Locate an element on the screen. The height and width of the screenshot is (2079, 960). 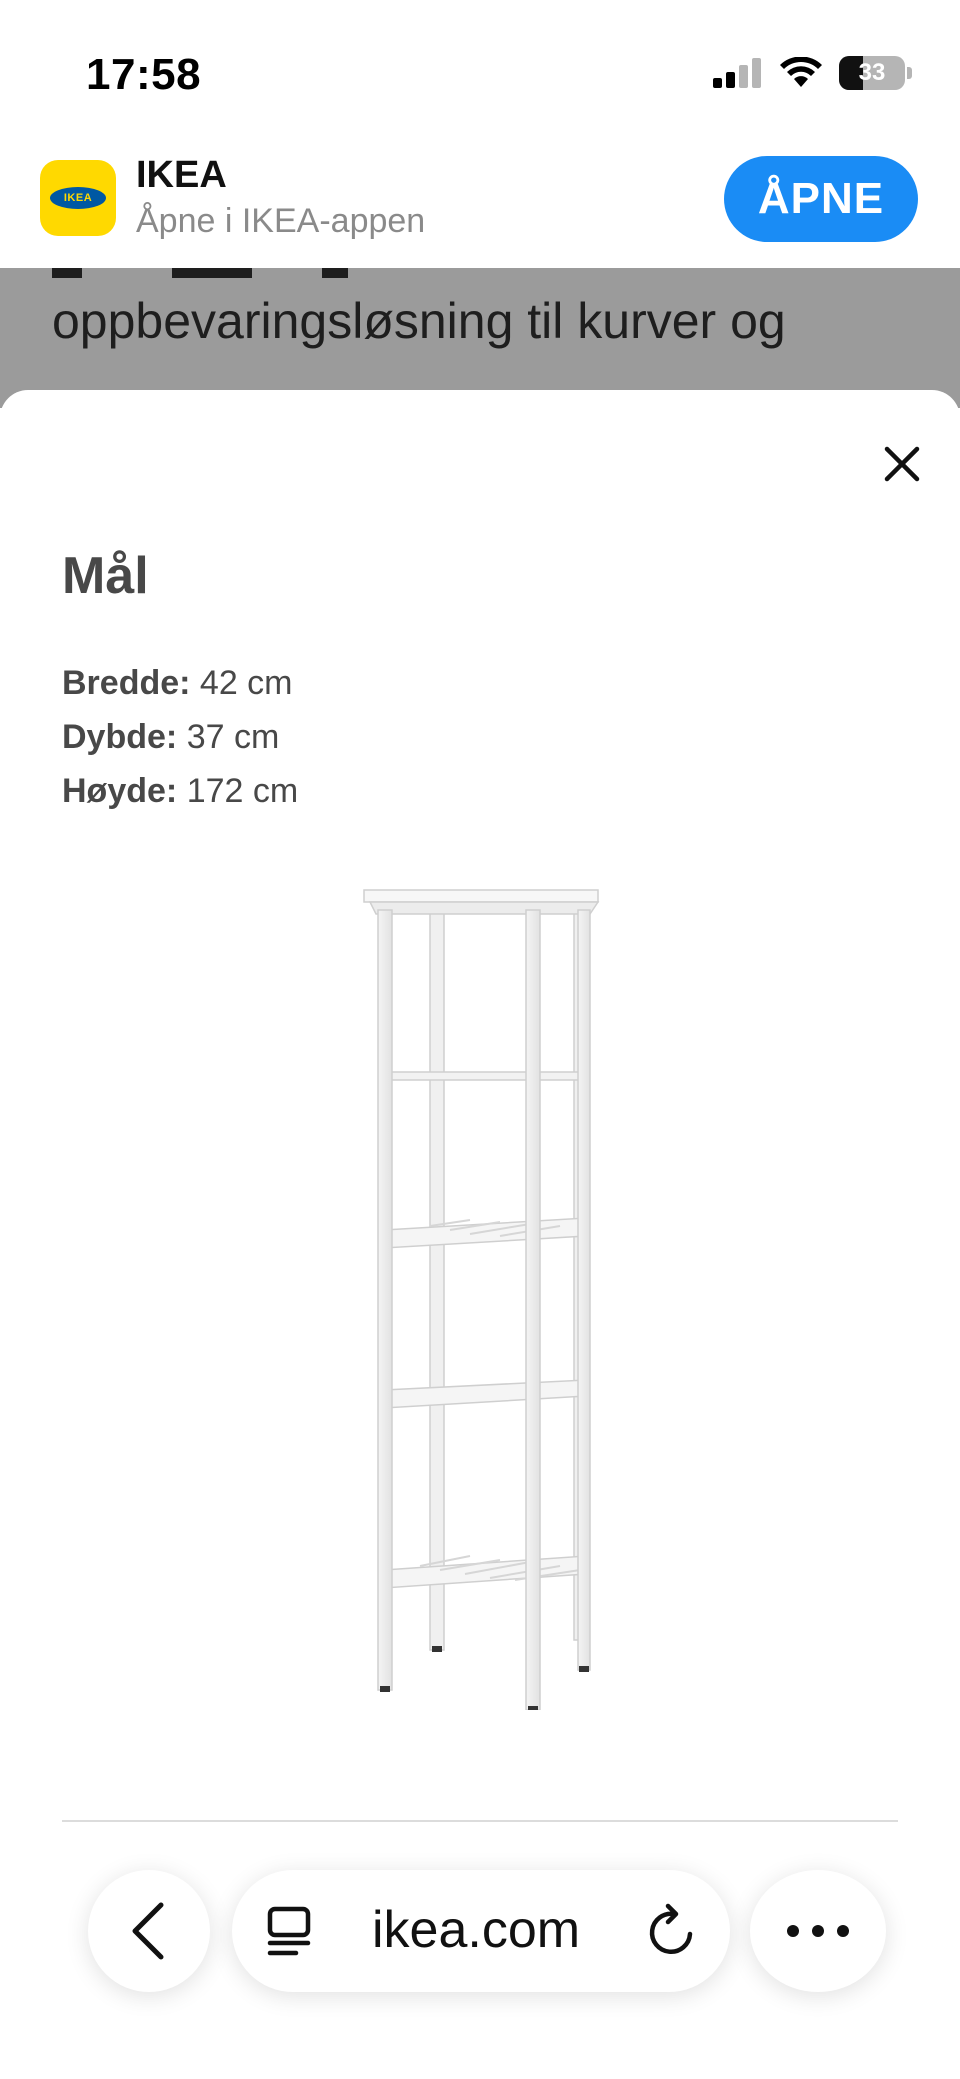
back-arrow-icon is located at coordinates (148, 1931).